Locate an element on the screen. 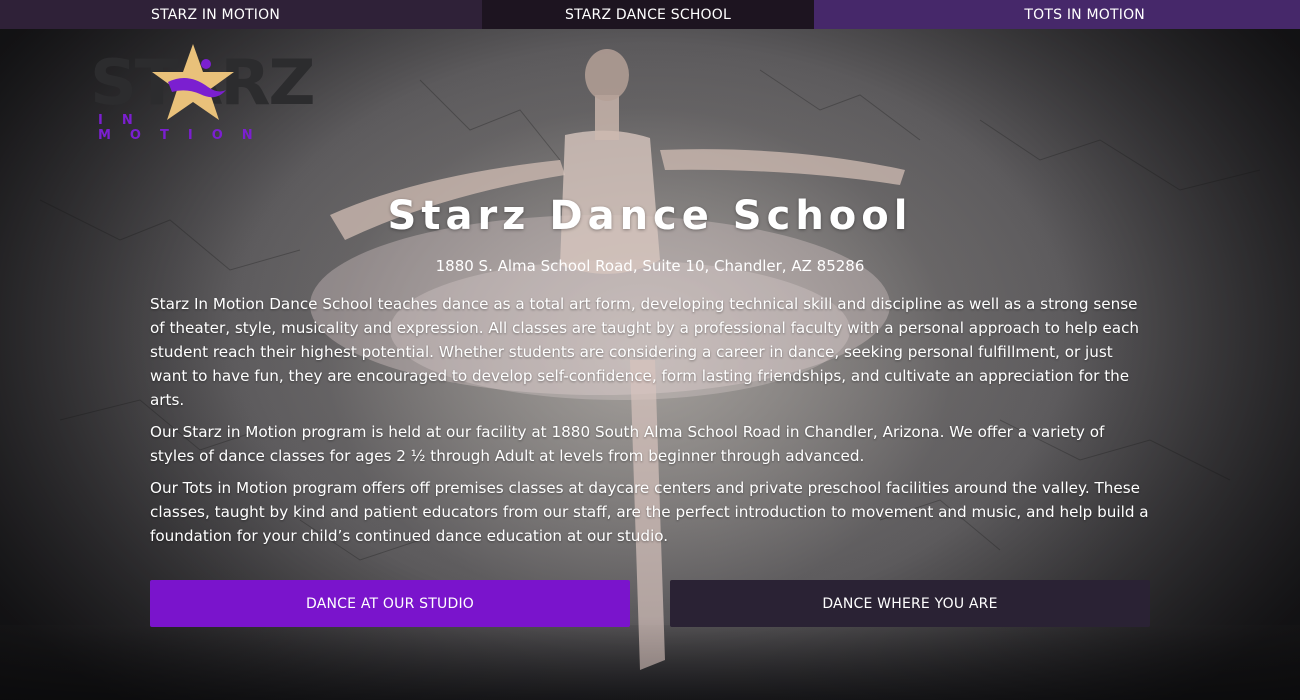  star-icon is located at coordinates (193, 82).